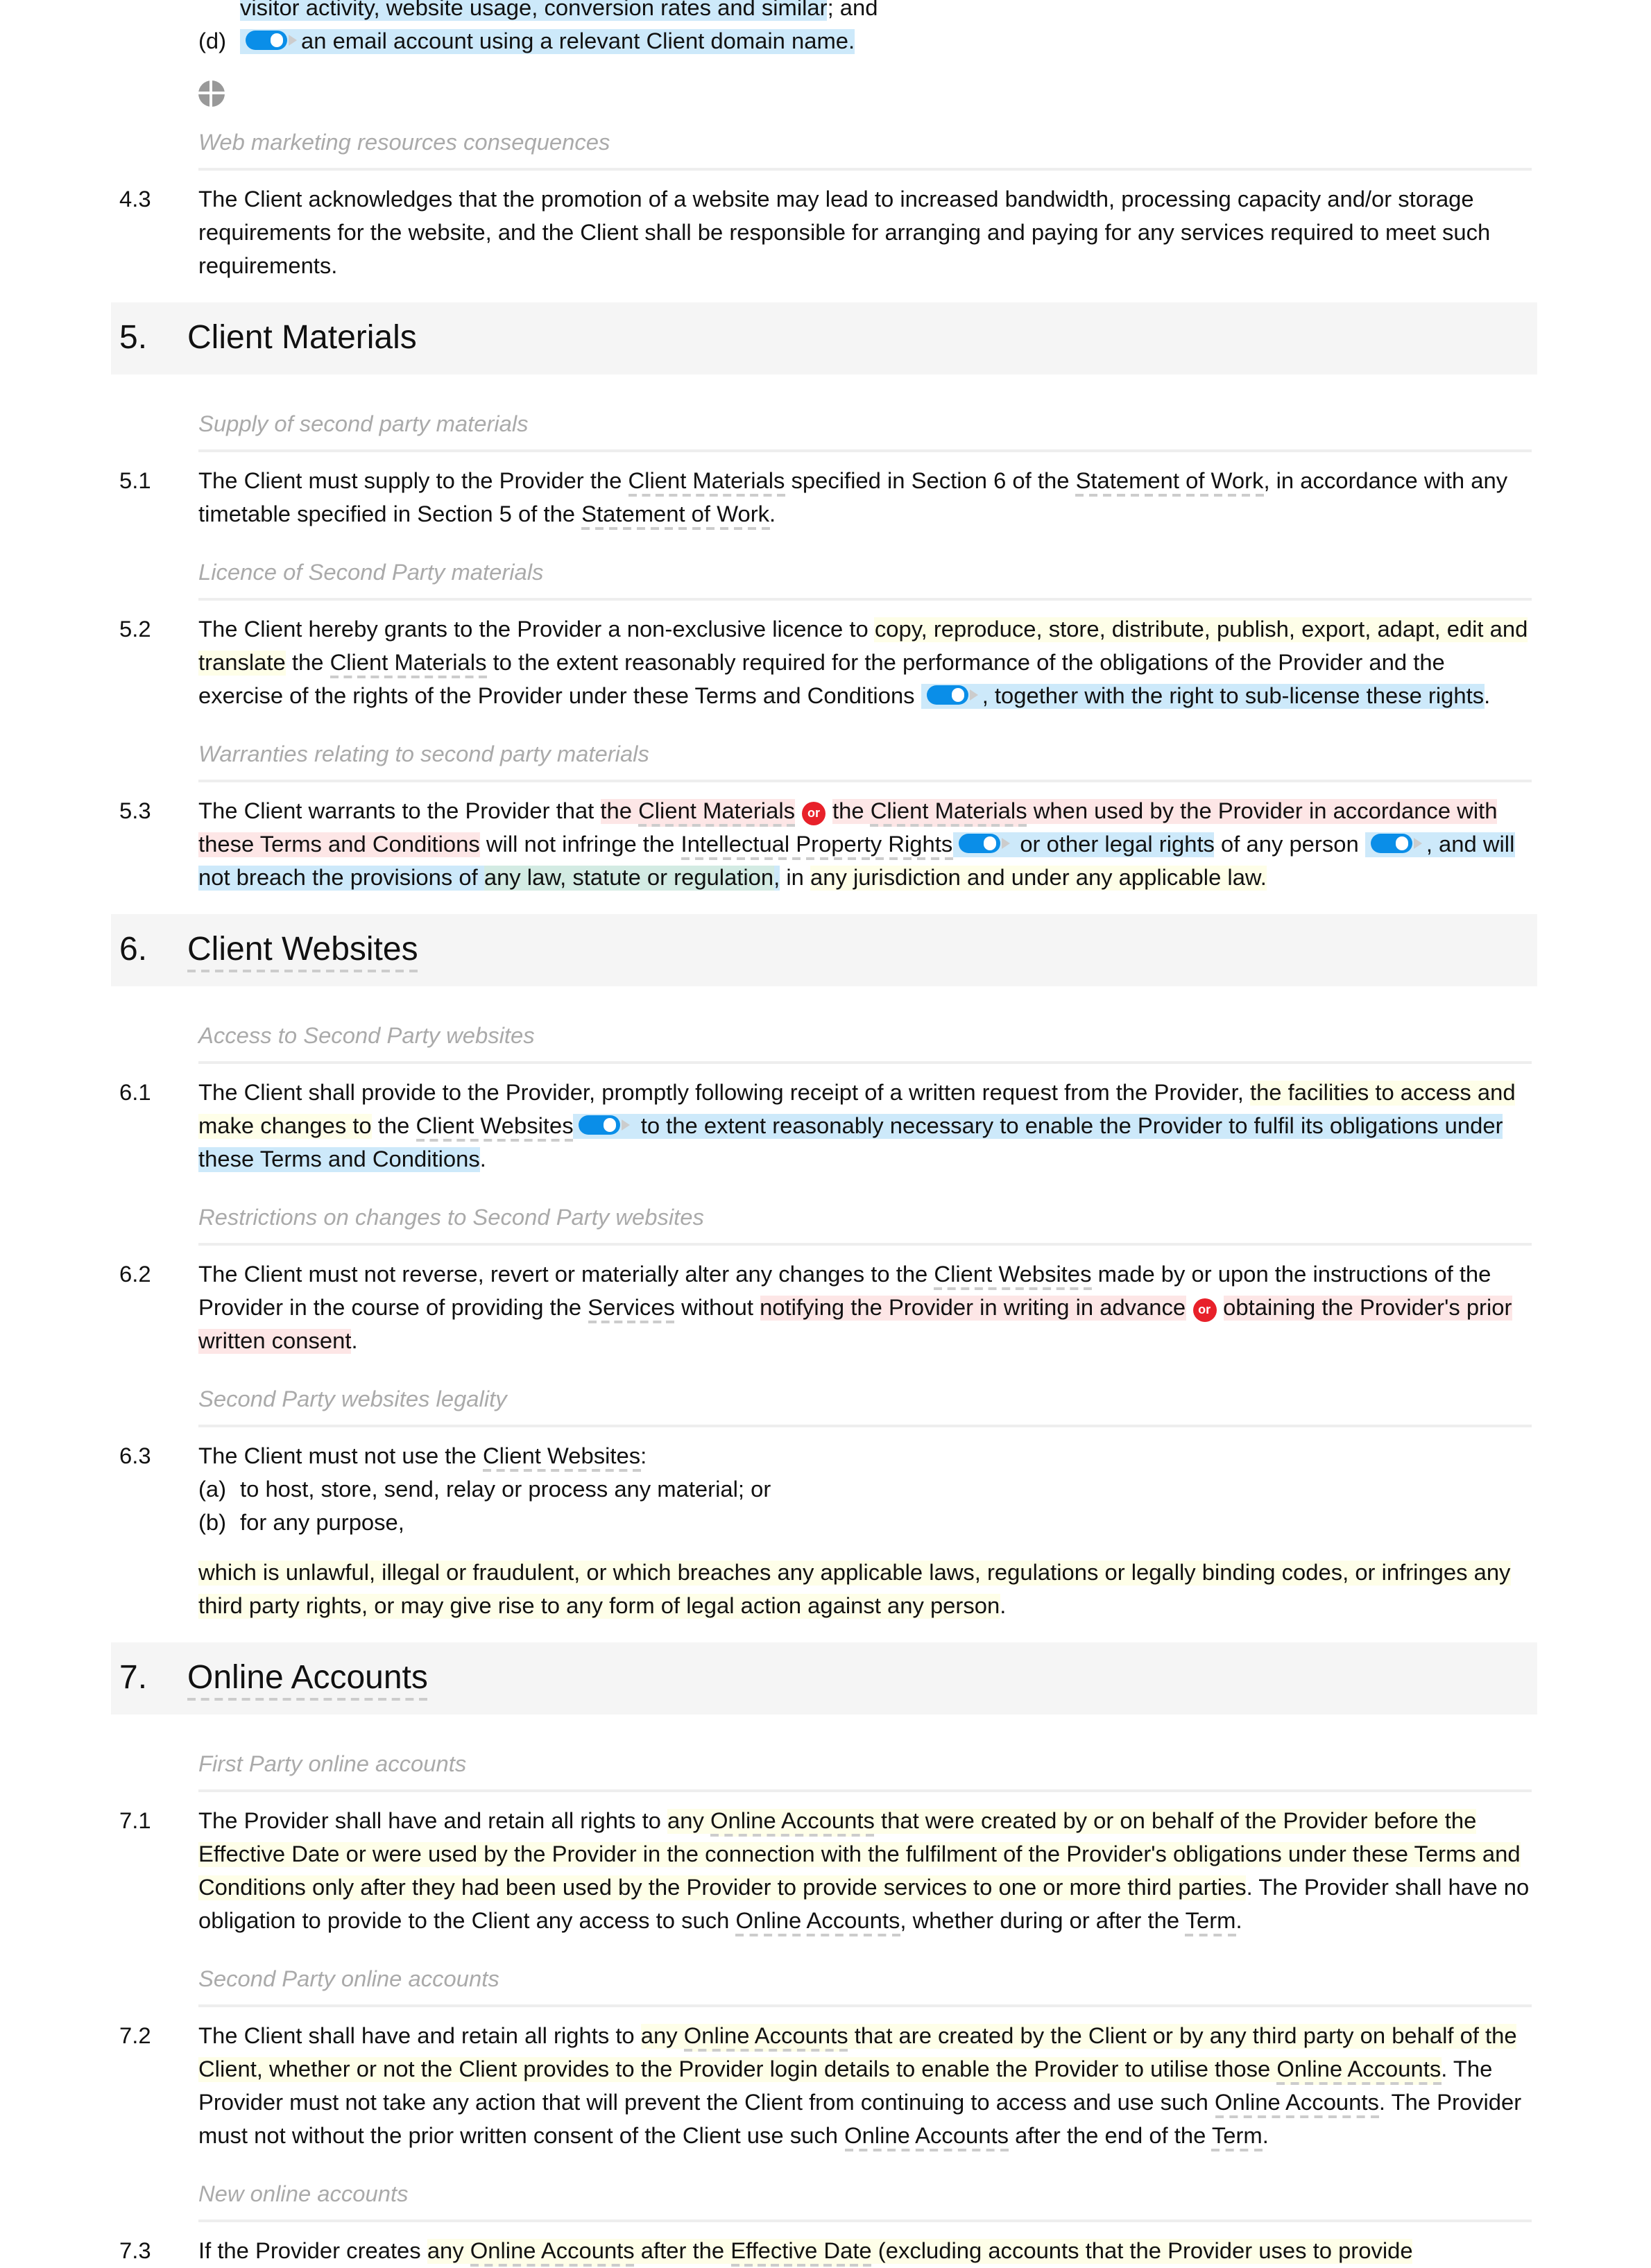 Image resolution: width=1651 pixels, height=2268 pixels. What do you see at coordinates (662, 2036) in the screenshot?
I see `optional-text-highlight: any` at bounding box center [662, 2036].